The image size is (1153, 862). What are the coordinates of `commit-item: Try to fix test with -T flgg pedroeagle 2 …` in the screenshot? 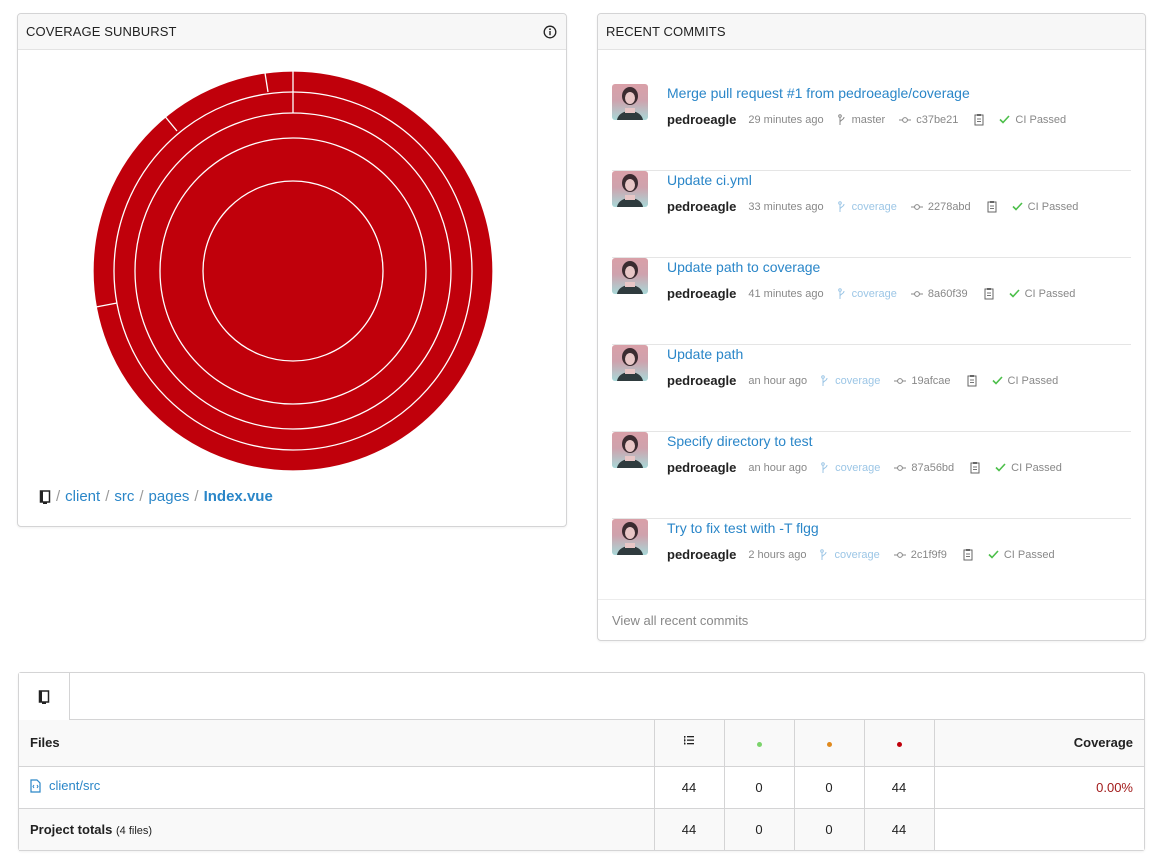 It's located at (871, 562).